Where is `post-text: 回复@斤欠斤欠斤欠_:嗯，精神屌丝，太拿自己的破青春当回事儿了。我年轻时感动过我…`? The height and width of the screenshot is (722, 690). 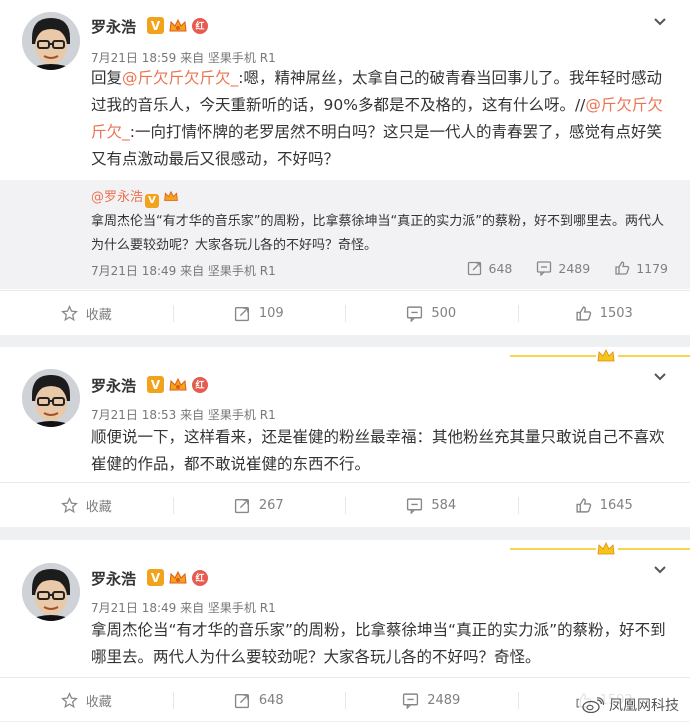 post-text: 回复@斤欠斤欠斤欠_:嗯，精神屌丝，太拿自己的破青春当回事儿了。我年轻时感动过我… is located at coordinates (381, 119).